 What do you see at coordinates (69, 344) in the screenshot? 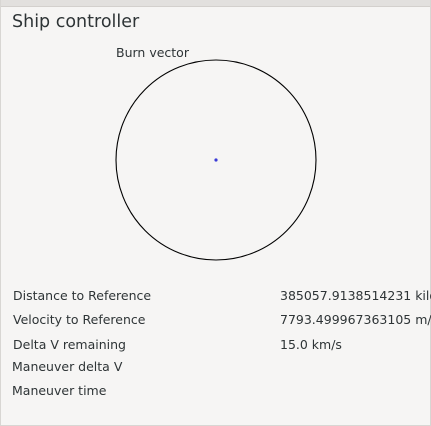
I see `delta-v-remaining-label: Delta V remaining` at bounding box center [69, 344].